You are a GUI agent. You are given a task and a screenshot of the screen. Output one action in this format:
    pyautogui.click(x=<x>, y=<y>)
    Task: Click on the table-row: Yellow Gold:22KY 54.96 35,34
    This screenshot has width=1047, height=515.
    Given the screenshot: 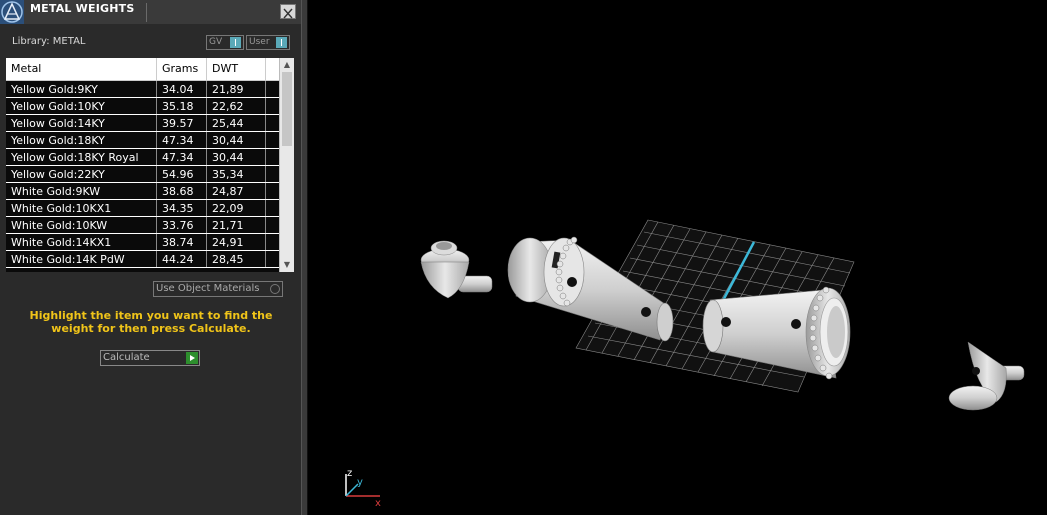 What is the action you would take?
    pyautogui.click(x=142, y=174)
    